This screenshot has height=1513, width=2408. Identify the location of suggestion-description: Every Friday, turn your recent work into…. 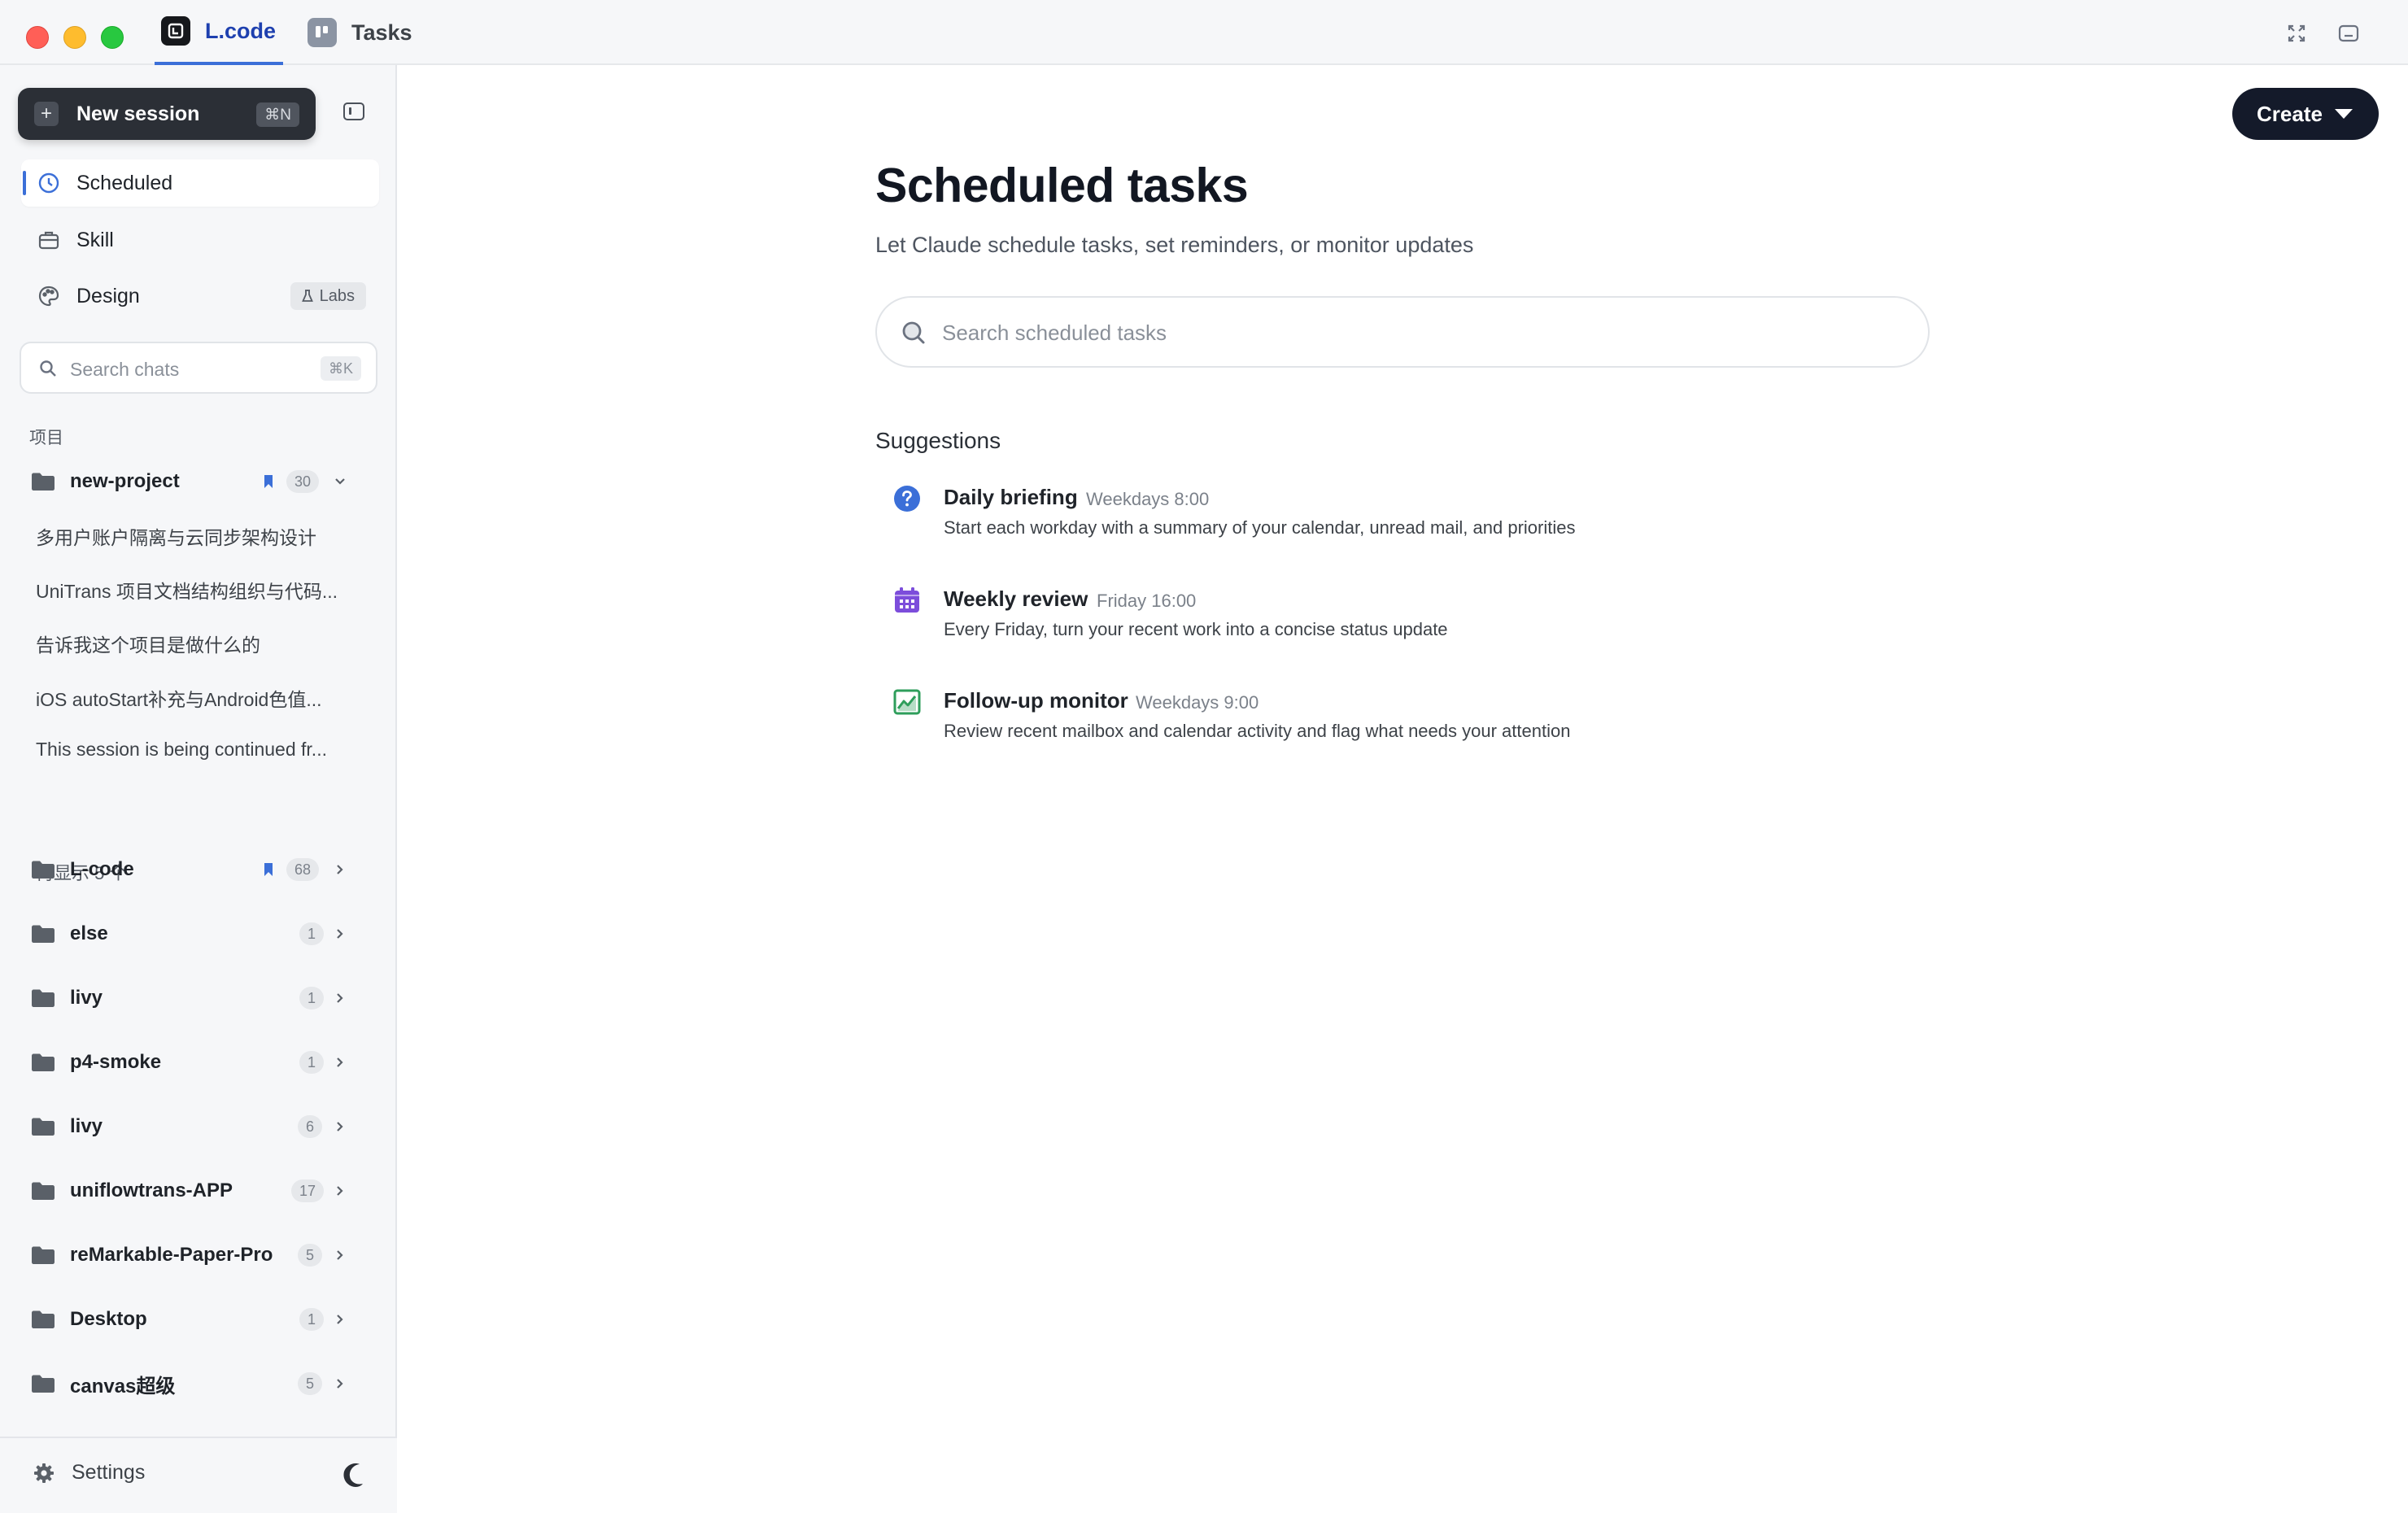
(1196, 629).